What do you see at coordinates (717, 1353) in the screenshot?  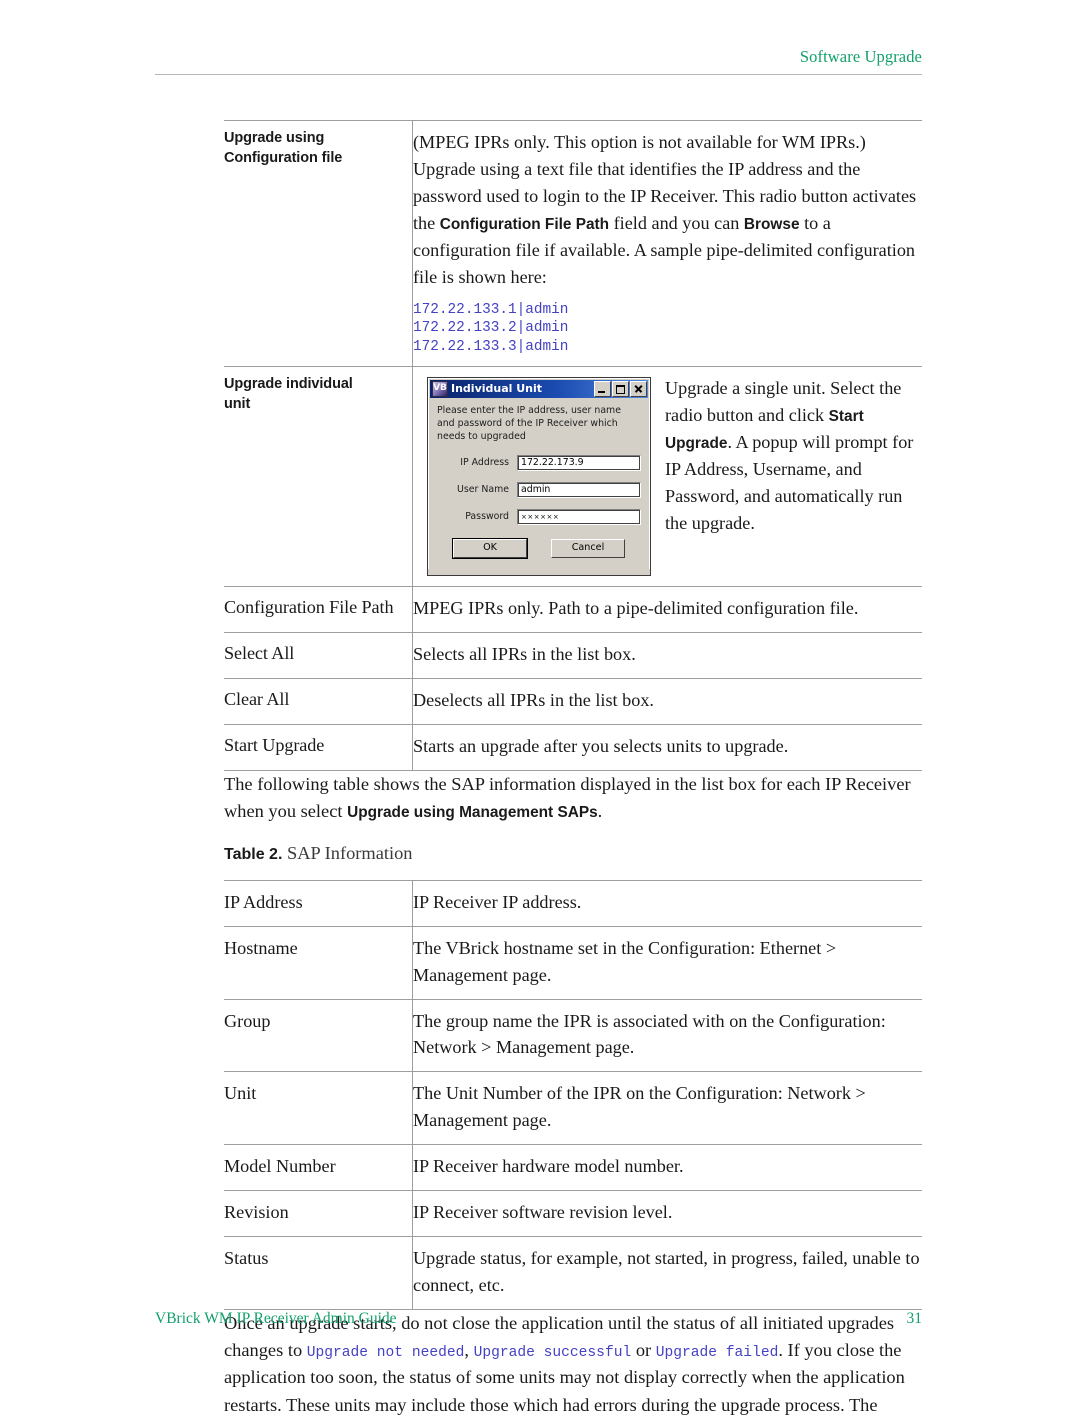 I see `status-code-upgrade-failed: Upgrade failed` at bounding box center [717, 1353].